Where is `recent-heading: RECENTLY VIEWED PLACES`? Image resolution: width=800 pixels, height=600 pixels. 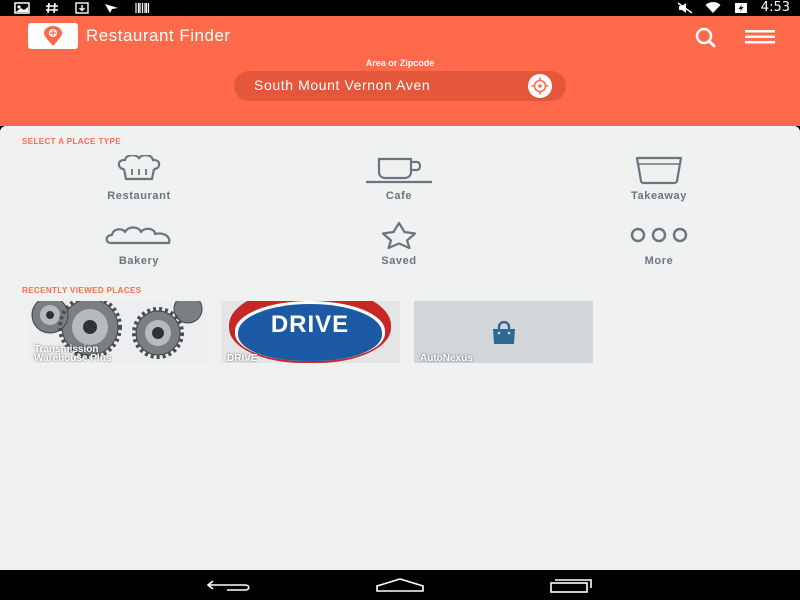
recent-heading: RECENTLY VIEWED PLACES is located at coordinates (82, 290).